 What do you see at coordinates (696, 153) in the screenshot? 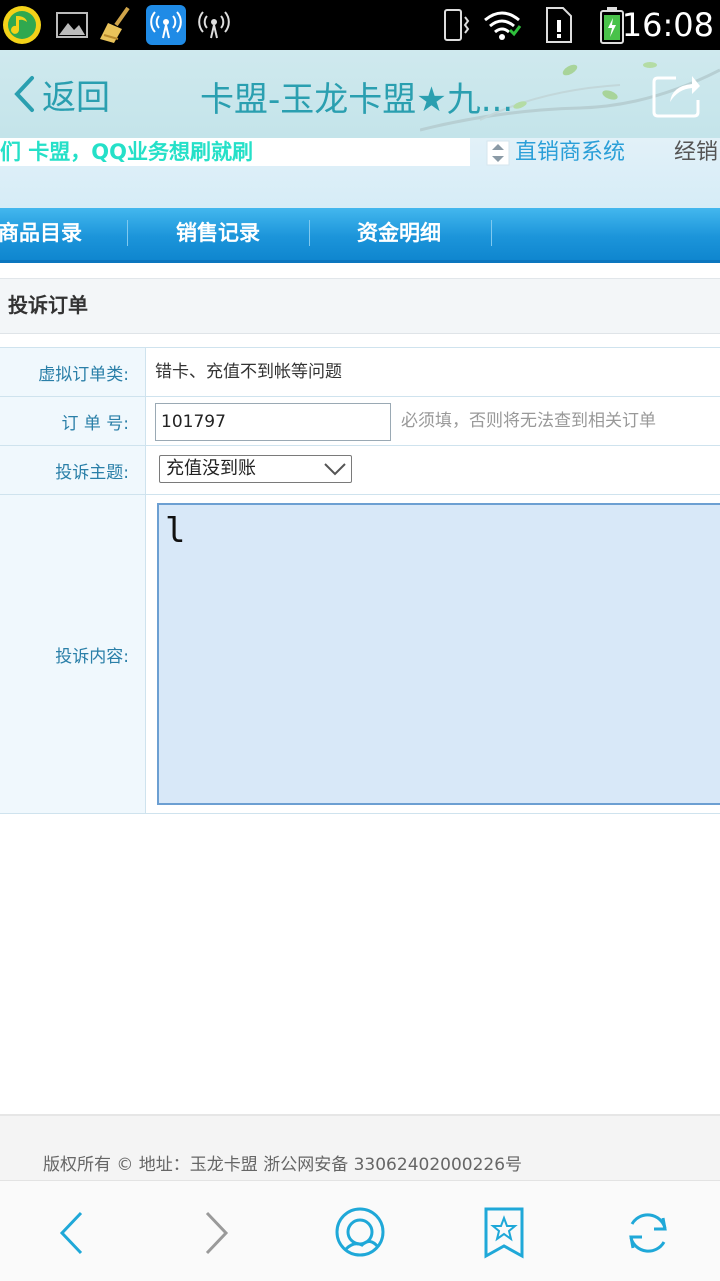
I see `dealer-link: 经销` at bounding box center [696, 153].